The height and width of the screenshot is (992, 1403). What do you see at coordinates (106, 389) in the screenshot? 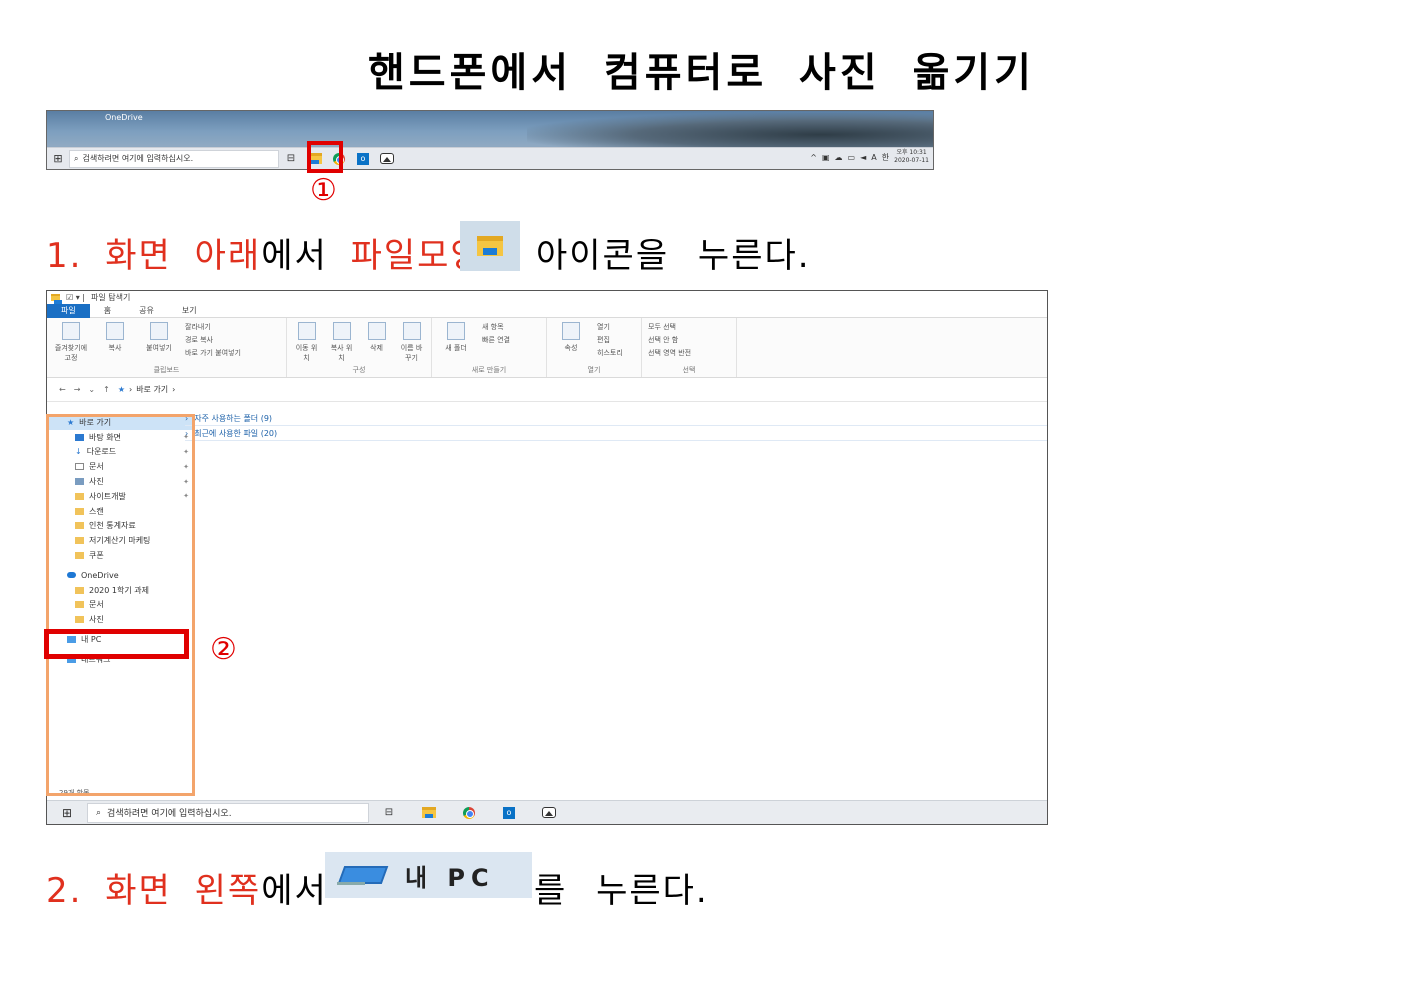
I see `up-arrow-icon: ↑` at bounding box center [106, 389].